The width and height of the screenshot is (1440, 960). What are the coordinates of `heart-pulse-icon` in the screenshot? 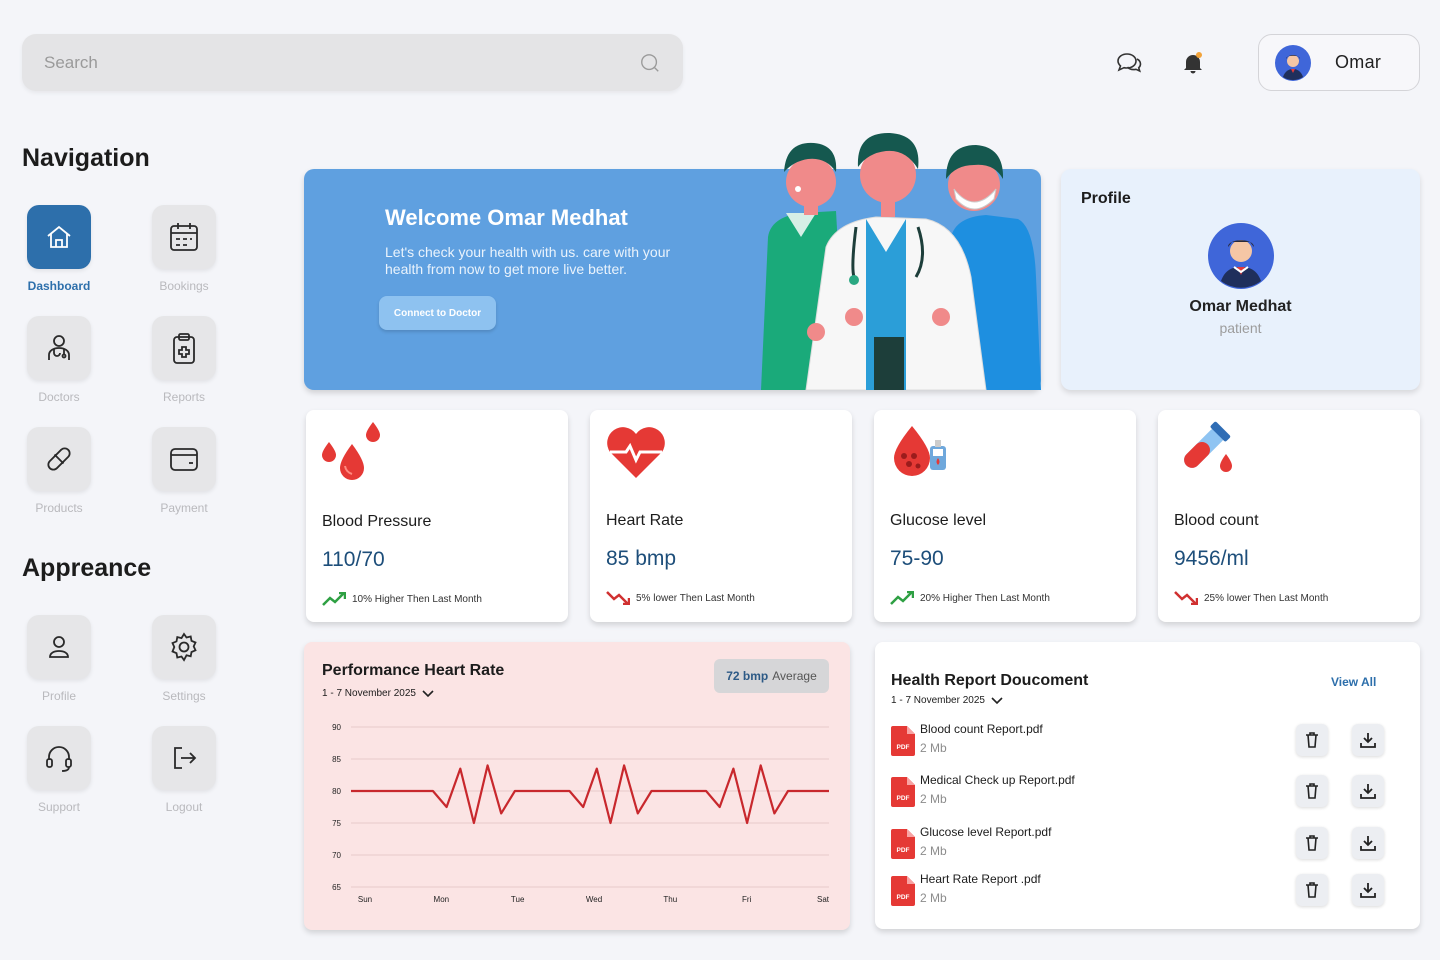 It's located at (636, 452).